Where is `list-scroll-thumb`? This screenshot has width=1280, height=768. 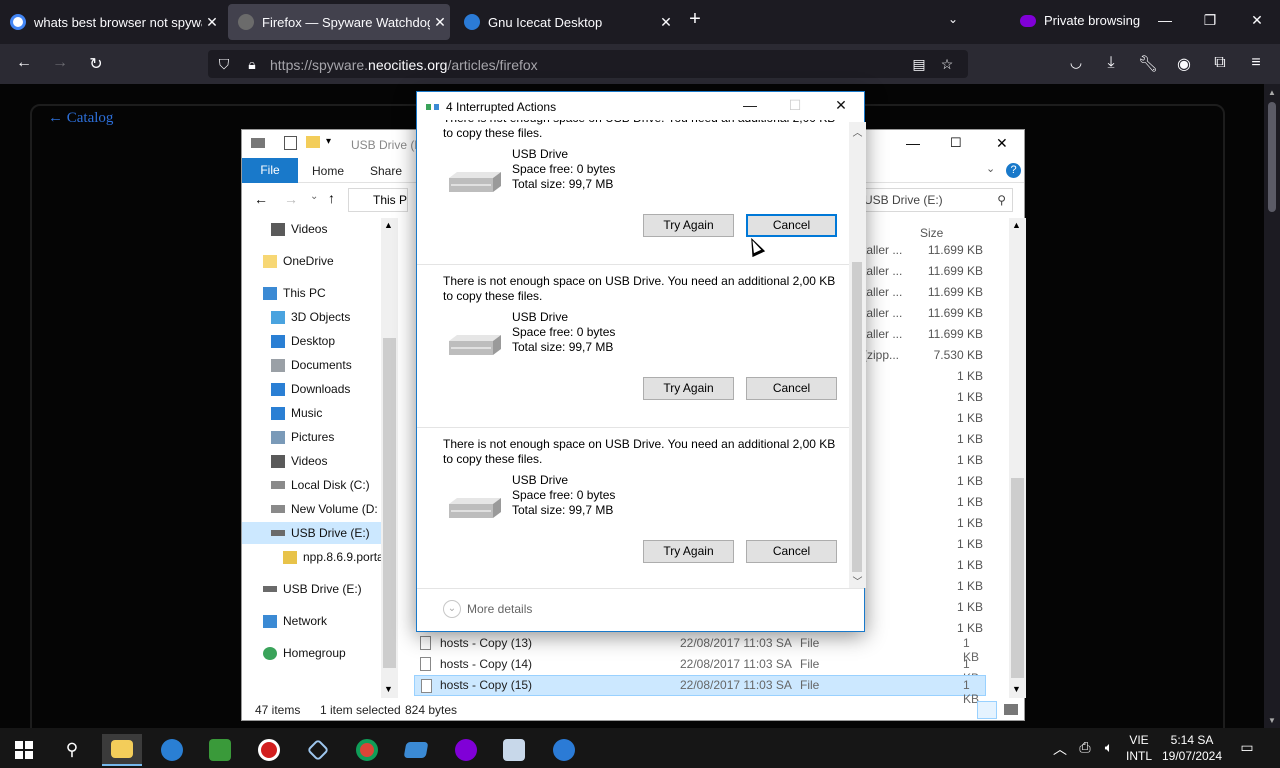
list-scroll-thumb is located at coordinates (1017, 578).